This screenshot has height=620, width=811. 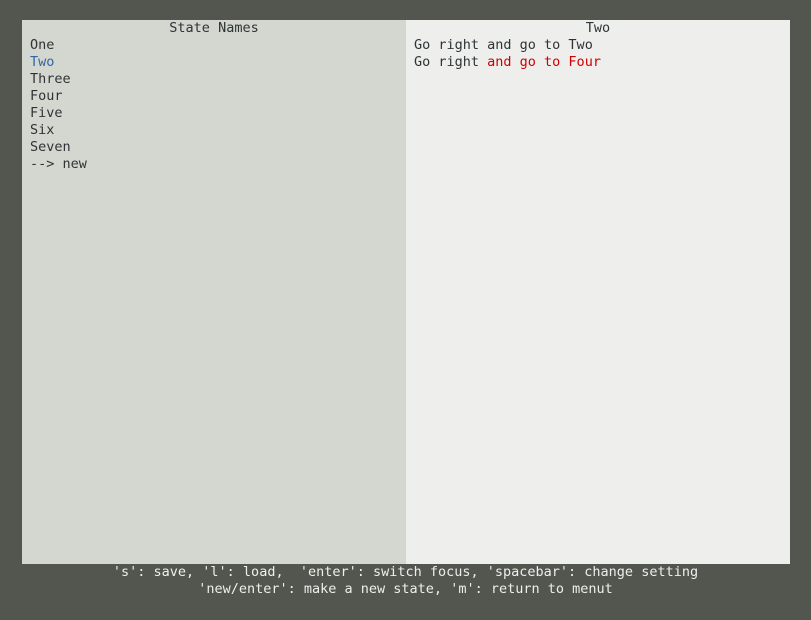 What do you see at coordinates (598, 28) in the screenshot?
I see `state-detail-title: Two` at bounding box center [598, 28].